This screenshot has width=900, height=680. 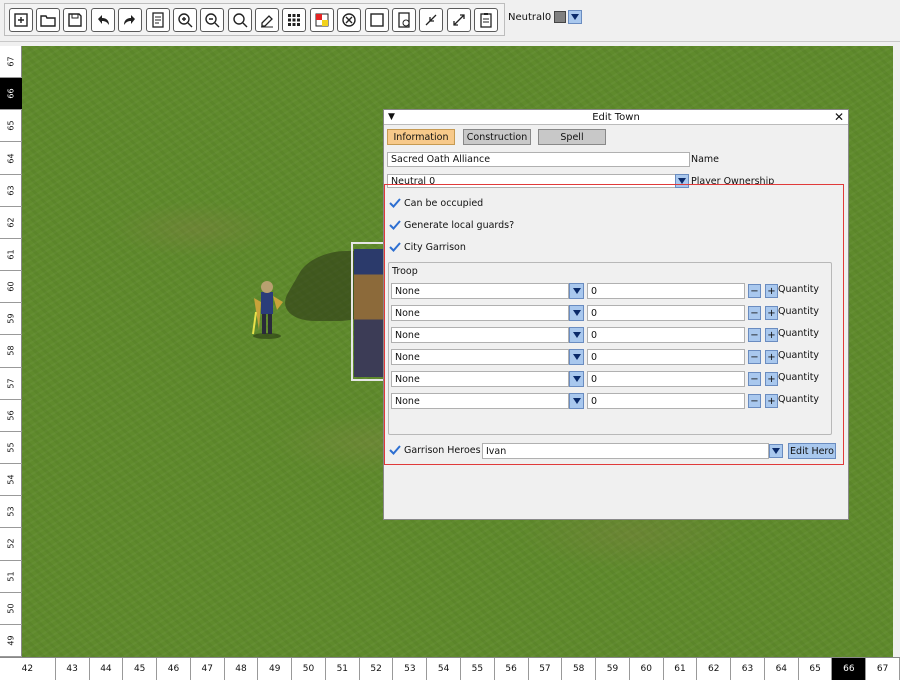 What do you see at coordinates (321, 19) in the screenshot?
I see `passability-button` at bounding box center [321, 19].